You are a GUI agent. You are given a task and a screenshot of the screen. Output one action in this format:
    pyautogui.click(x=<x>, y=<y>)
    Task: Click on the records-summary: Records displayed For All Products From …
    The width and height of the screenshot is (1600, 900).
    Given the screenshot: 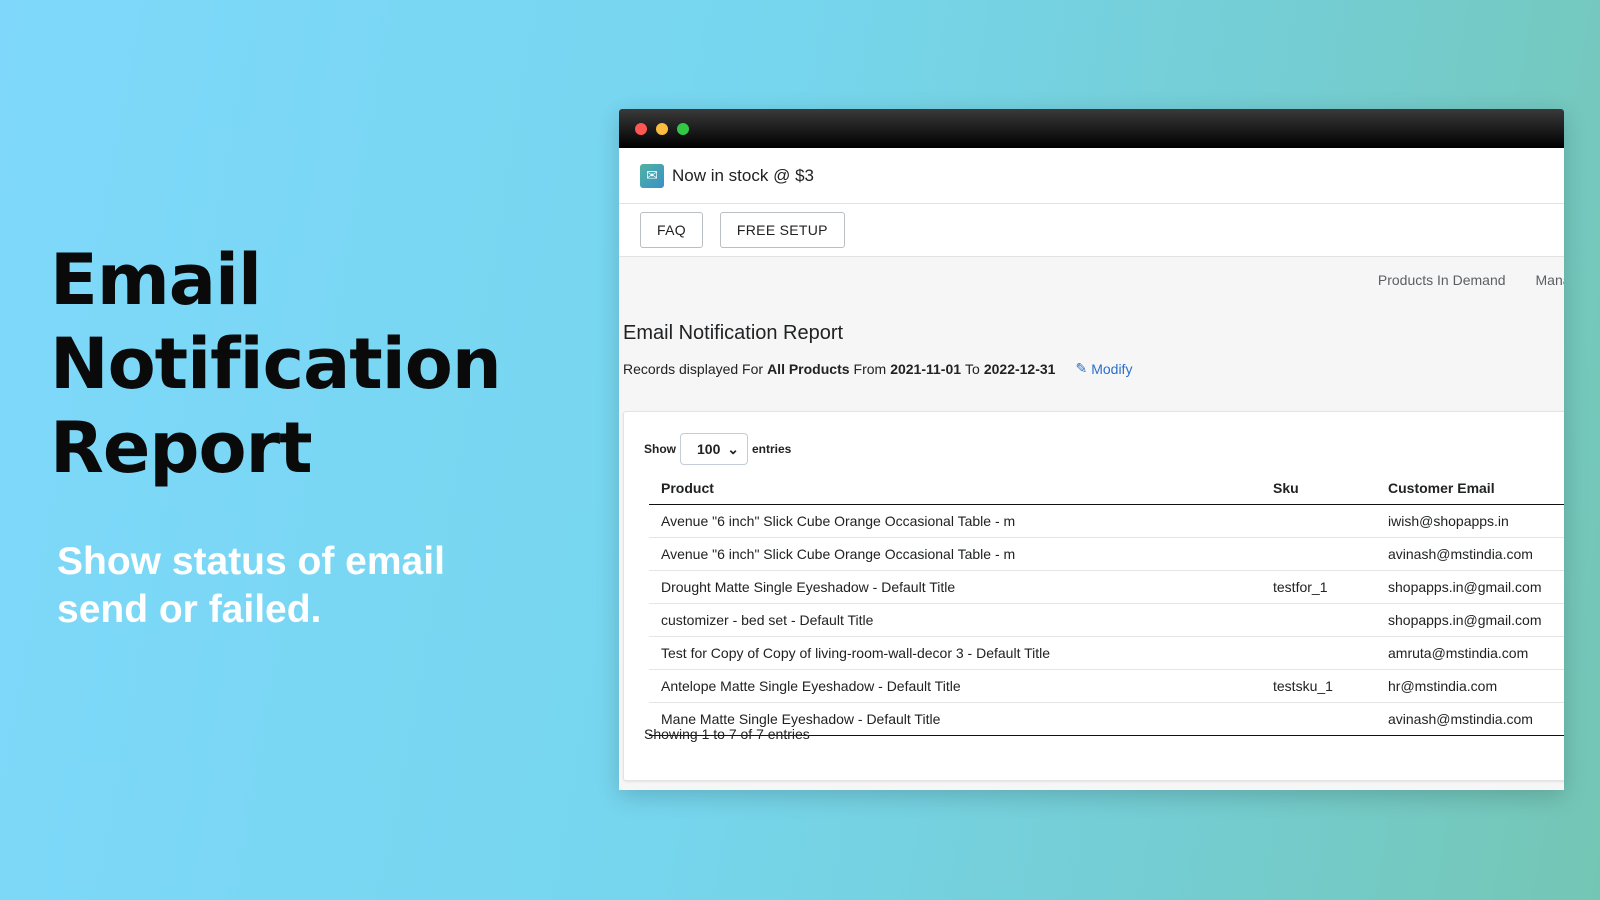 What is the action you would take?
    pyautogui.click(x=1093, y=368)
    